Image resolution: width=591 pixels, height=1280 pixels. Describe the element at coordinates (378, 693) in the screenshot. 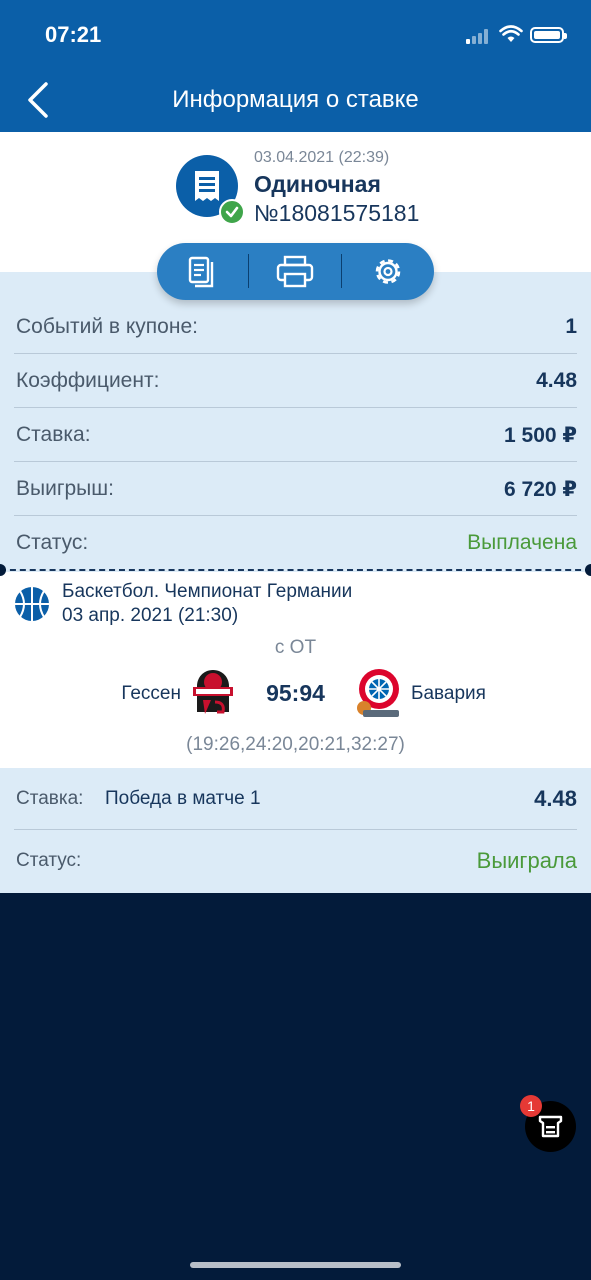

I see `away-team-logo` at that location.